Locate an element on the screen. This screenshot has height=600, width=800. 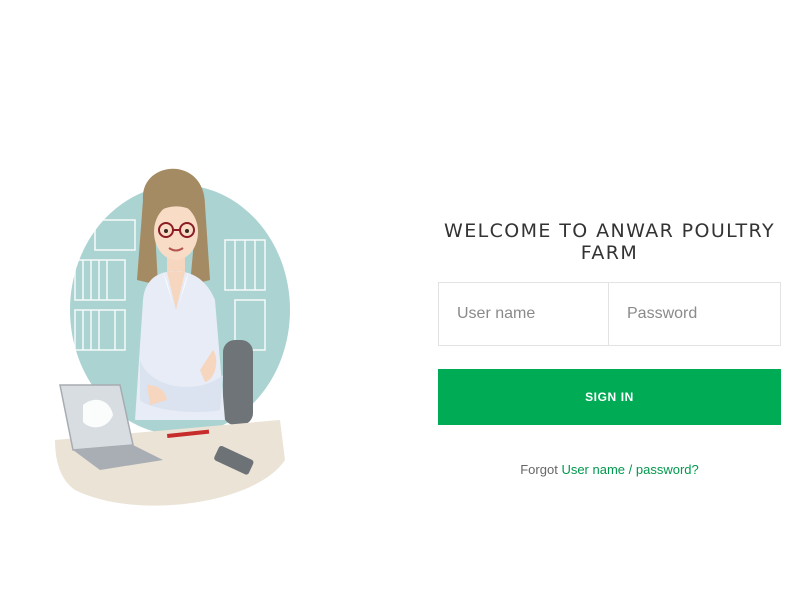
welcome-title: WELCOME TO ANWAR POULTRY FARM is located at coordinates (609, 242).